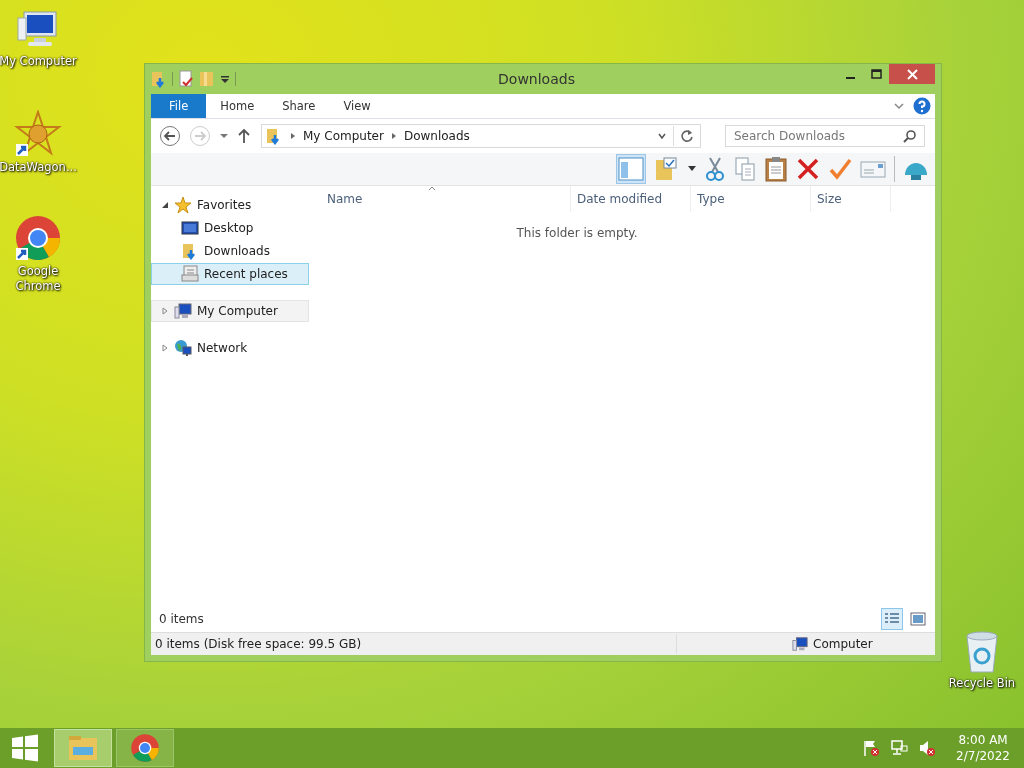  I want to click on search-field: Search Downloads, so click(825, 136).